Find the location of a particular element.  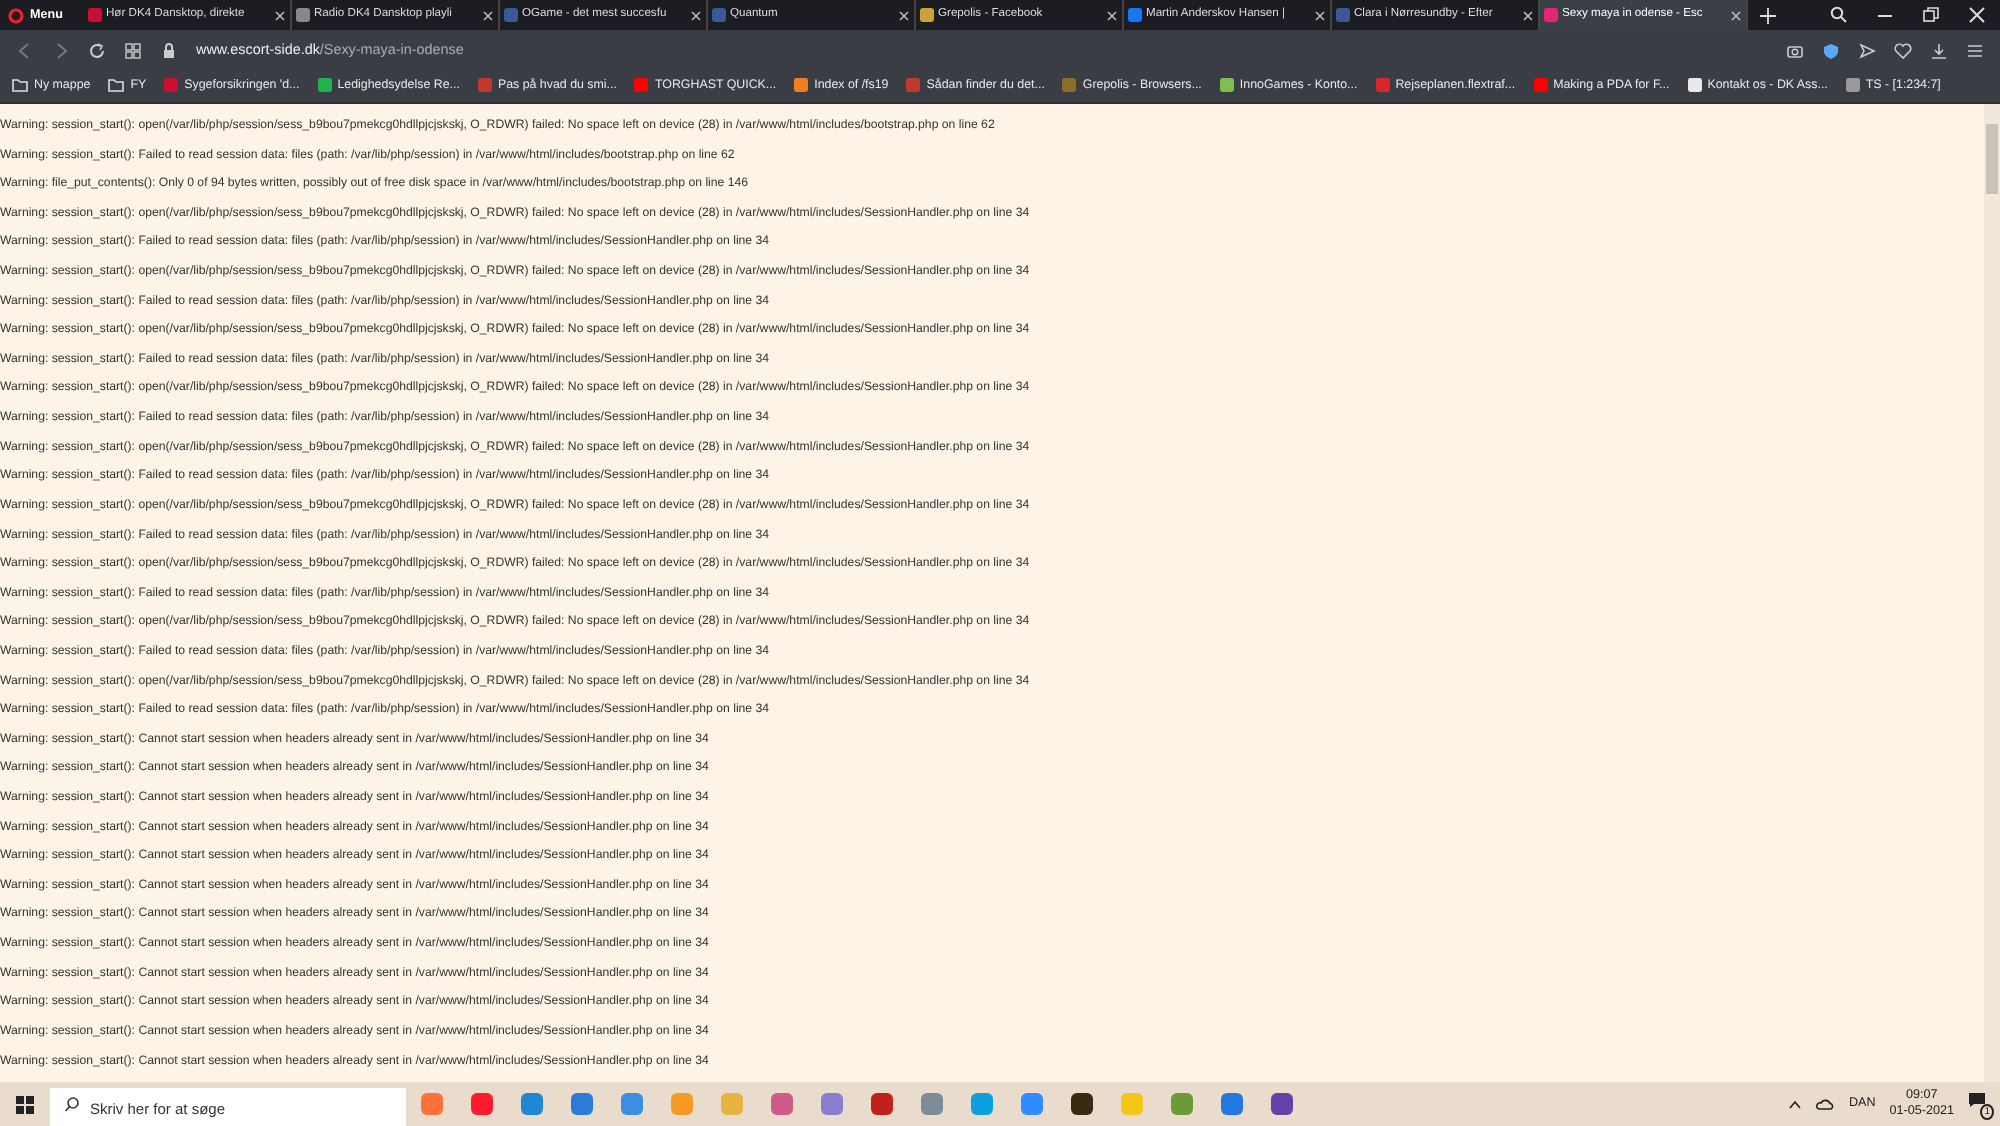

reload-icon is located at coordinates (97, 50).